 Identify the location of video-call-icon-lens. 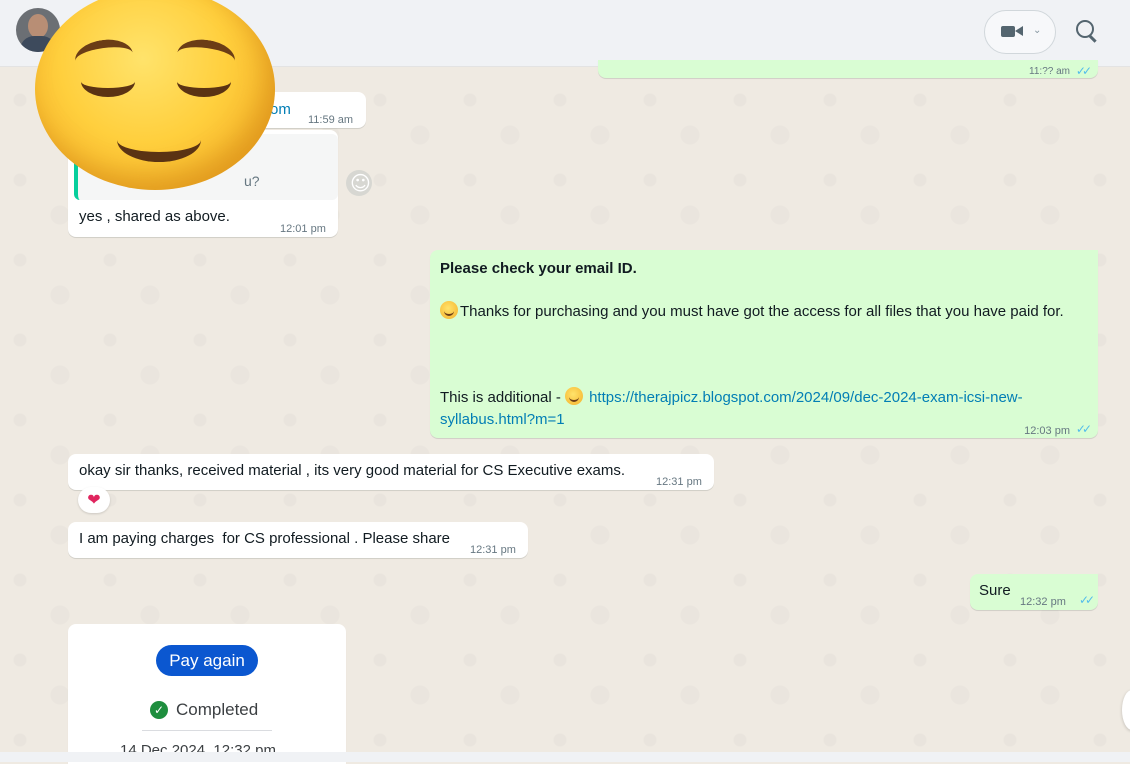
(1019, 31).